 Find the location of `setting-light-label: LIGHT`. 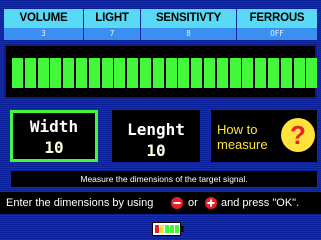

setting-light-label: LIGHT is located at coordinates (112, 18).